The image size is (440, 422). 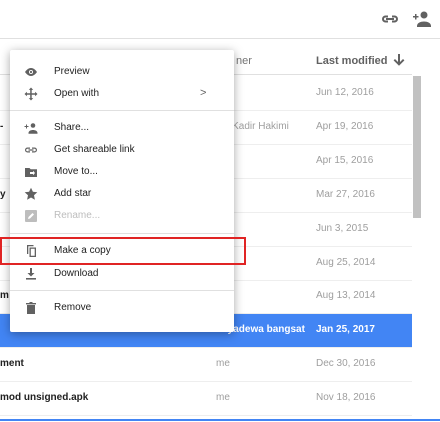 What do you see at coordinates (73, 307) in the screenshot?
I see `menu-item-label: Remove` at bounding box center [73, 307].